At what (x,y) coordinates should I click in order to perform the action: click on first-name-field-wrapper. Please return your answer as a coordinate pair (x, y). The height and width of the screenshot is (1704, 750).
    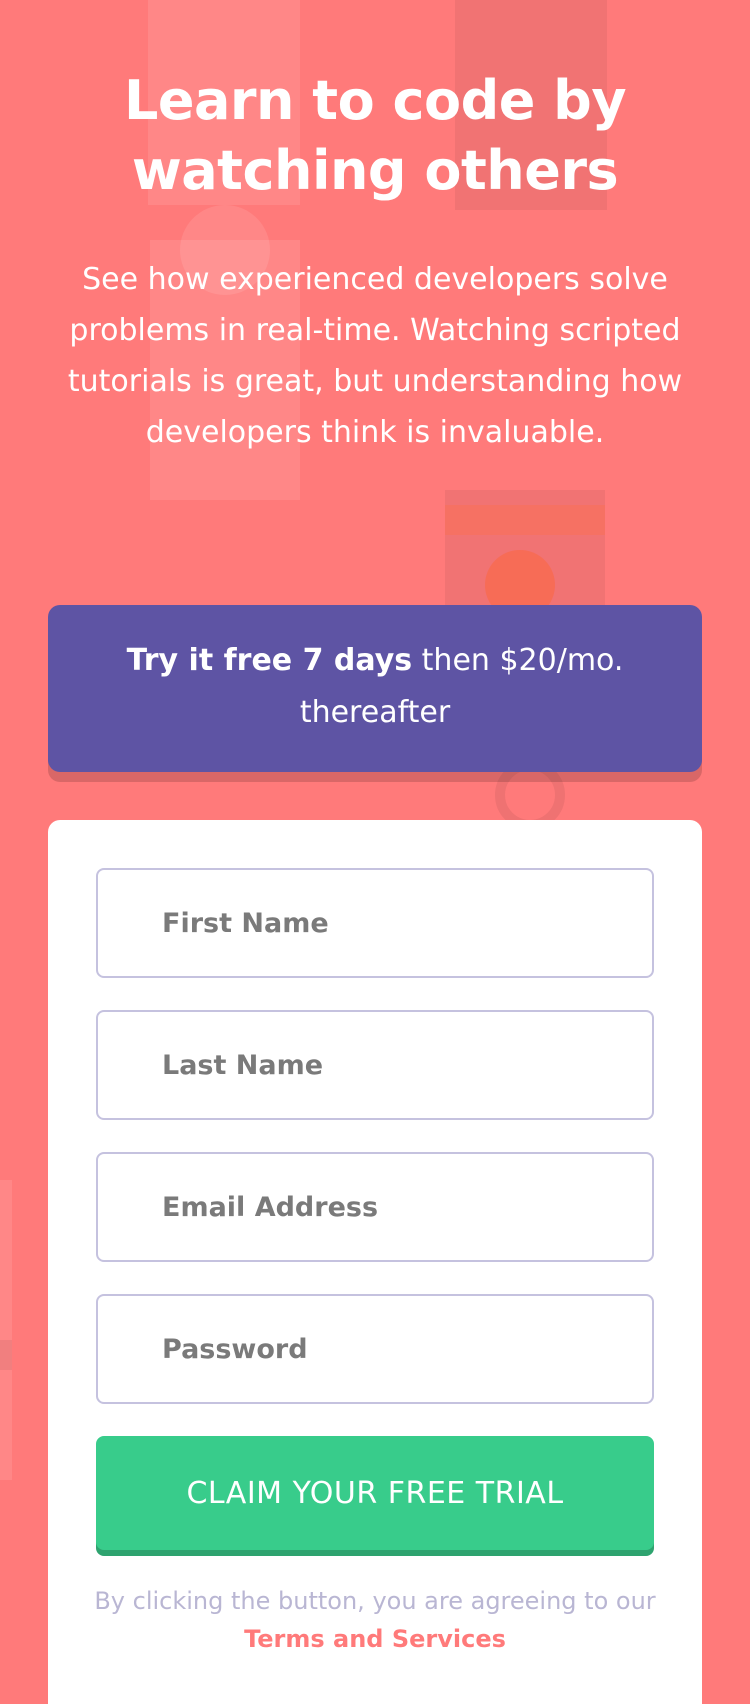
    Looking at the image, I should click on (375, 923).